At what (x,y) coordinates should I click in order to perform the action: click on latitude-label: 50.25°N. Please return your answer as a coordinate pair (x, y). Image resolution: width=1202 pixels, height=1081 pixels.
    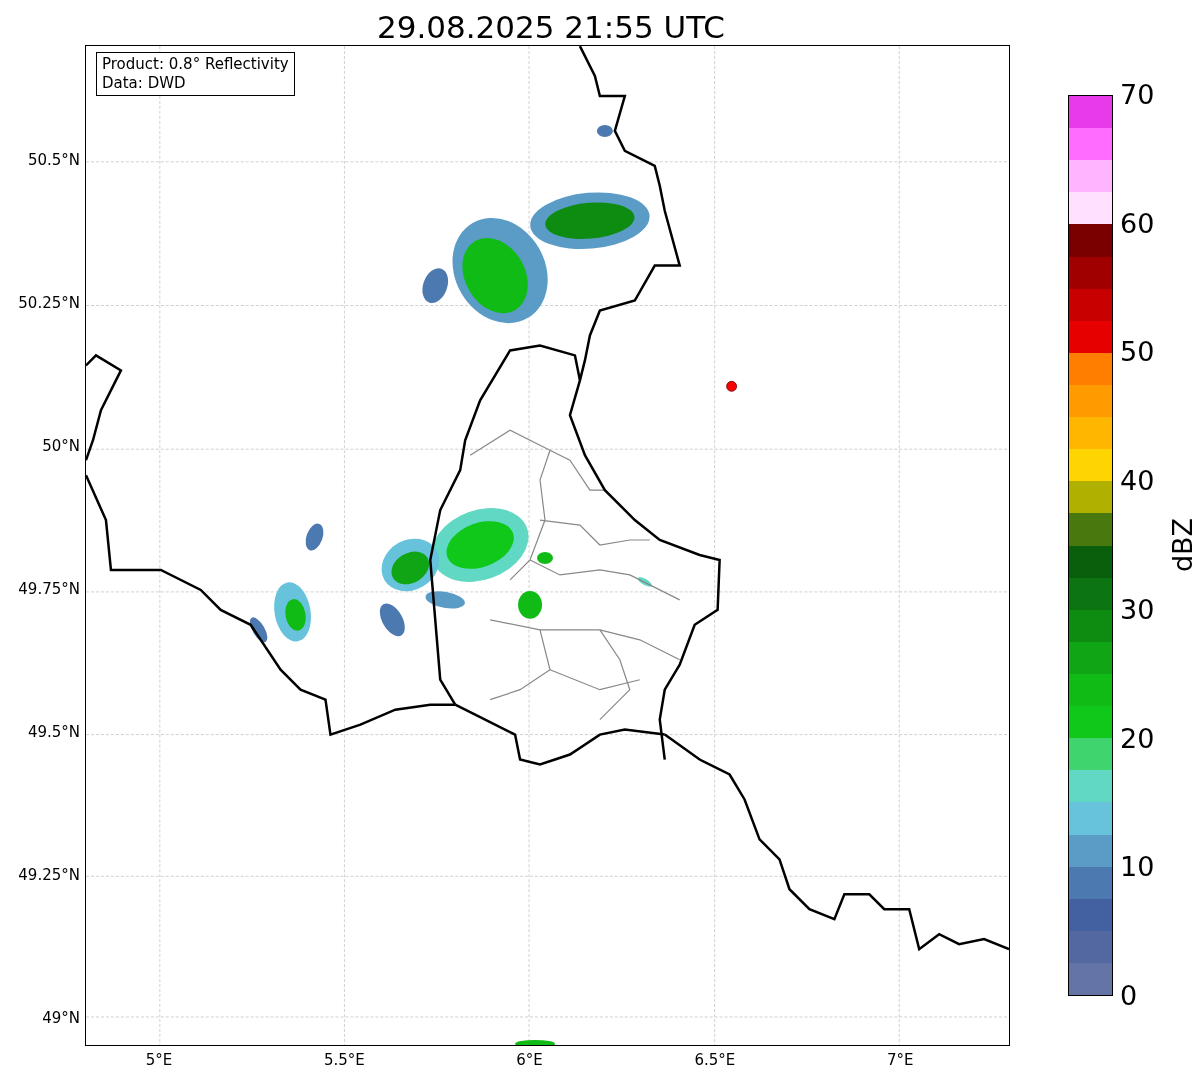
    Looking at the image, I should click on (49, 303).